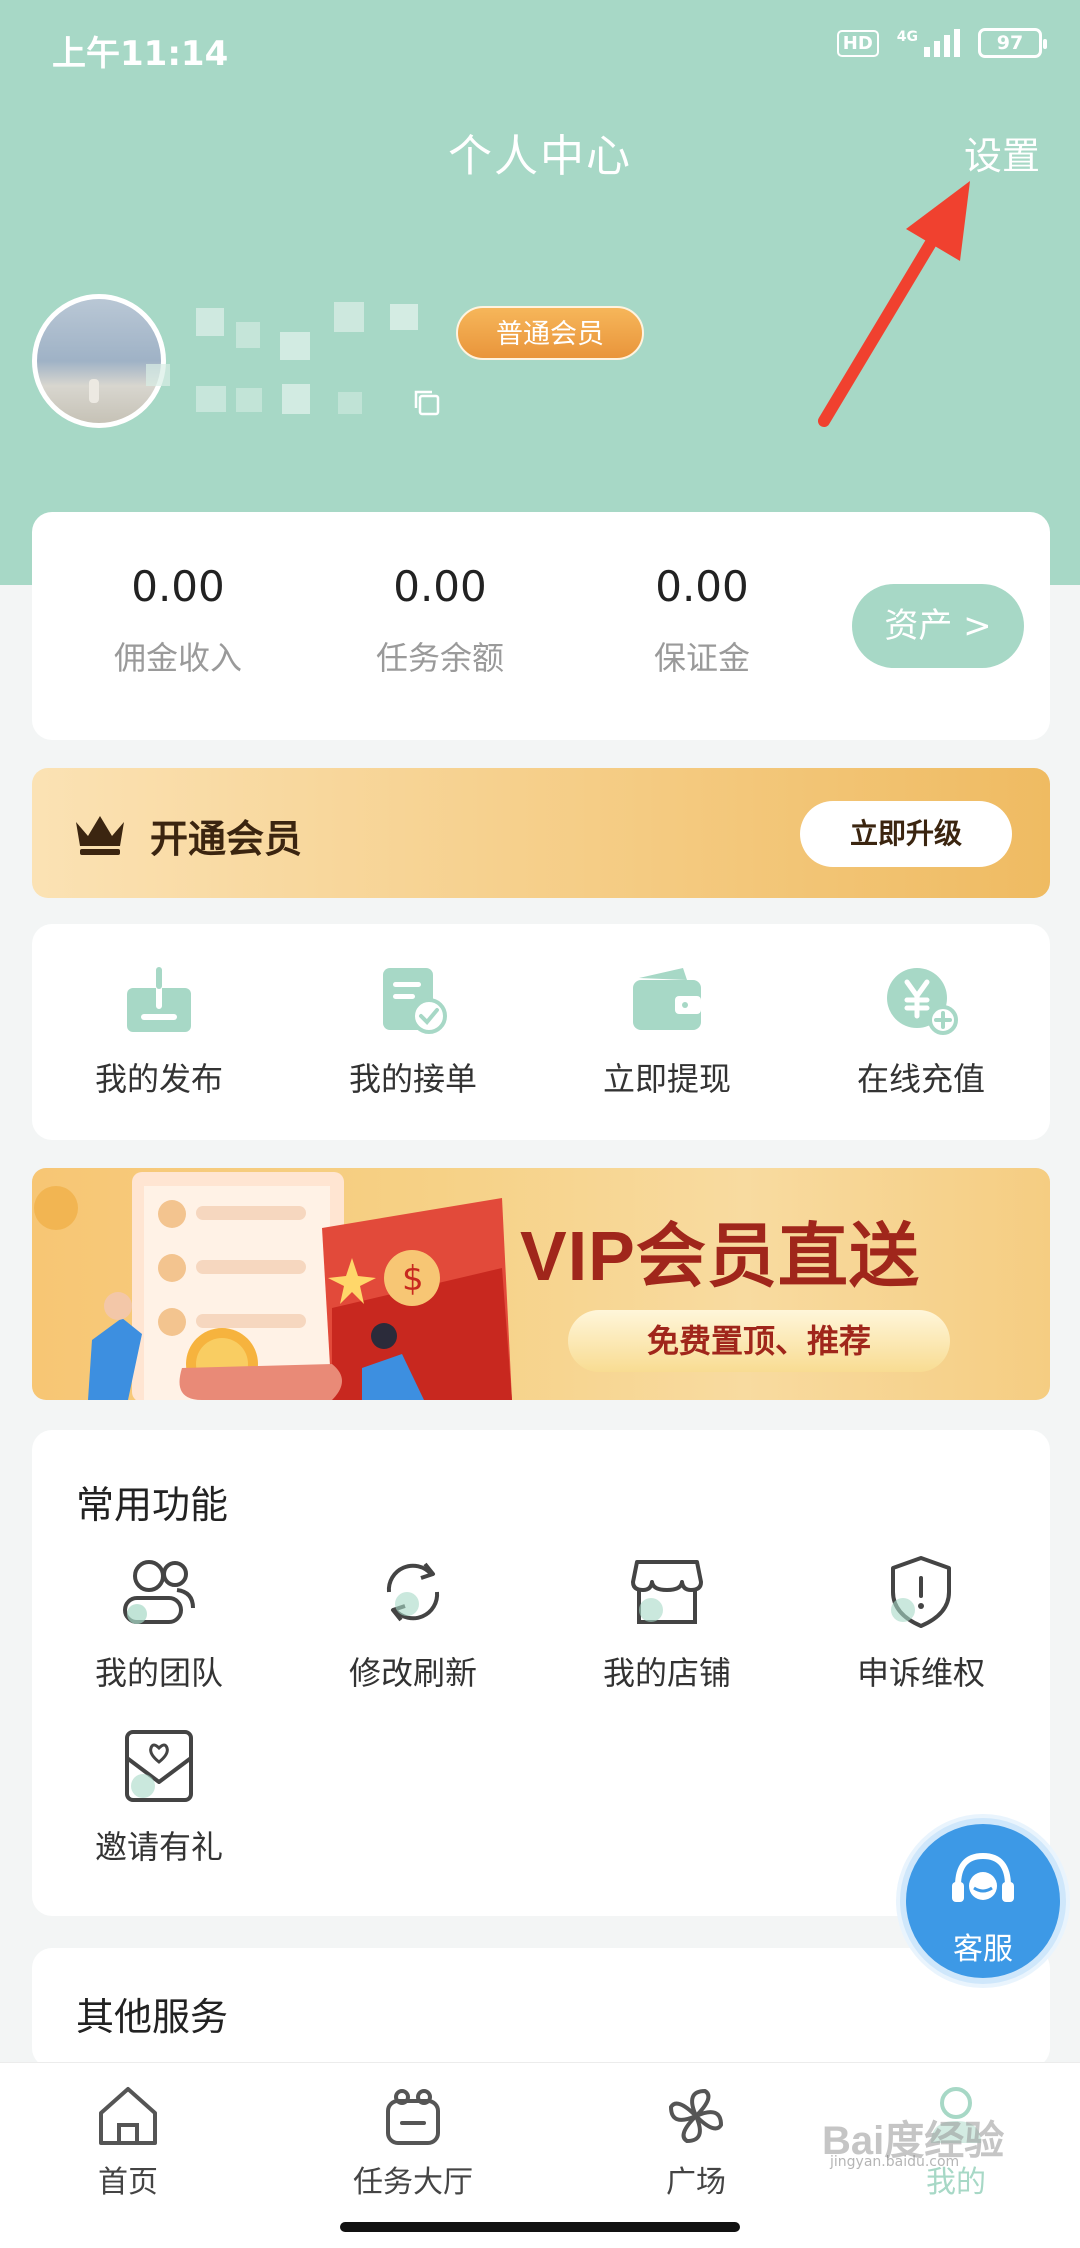 The width and height of the screenshot is (1080, 2248). I want to click on refresh-icon, so click(413, 1592).